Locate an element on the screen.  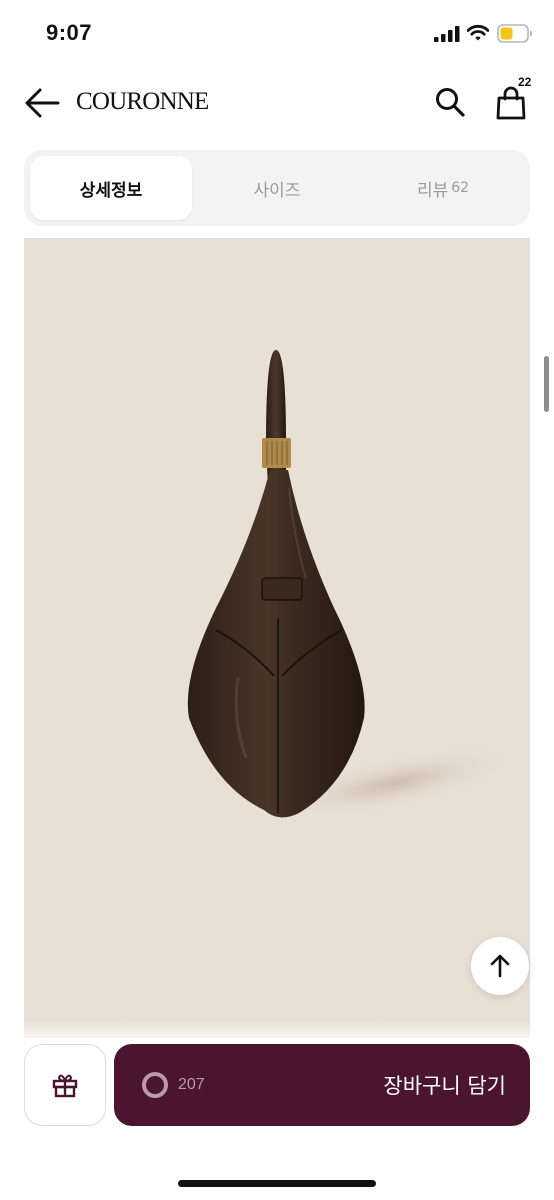
tab-reviews: 리뷰 62 is located at coordinates (443, 188).